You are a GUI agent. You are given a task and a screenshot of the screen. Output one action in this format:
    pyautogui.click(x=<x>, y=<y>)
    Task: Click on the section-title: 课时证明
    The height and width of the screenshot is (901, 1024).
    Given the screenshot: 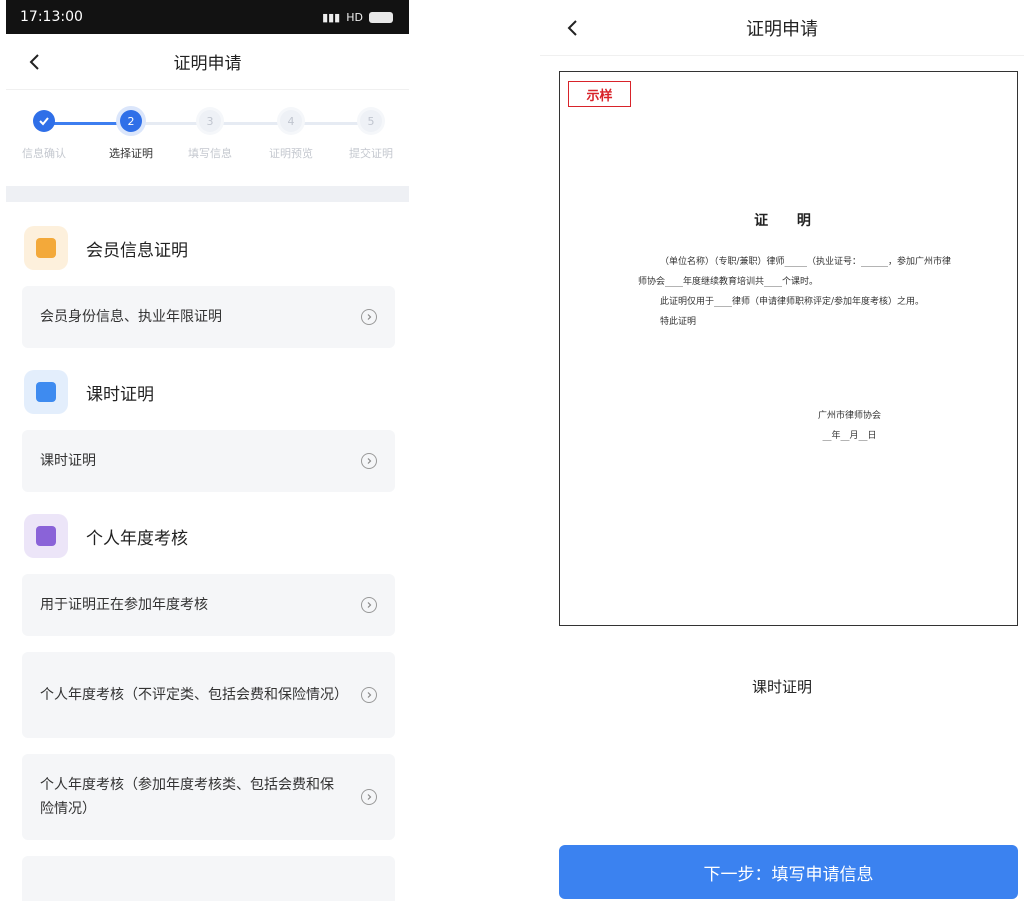 What is the action you would take?
    pyautogui.click(x=120, y=394)
    